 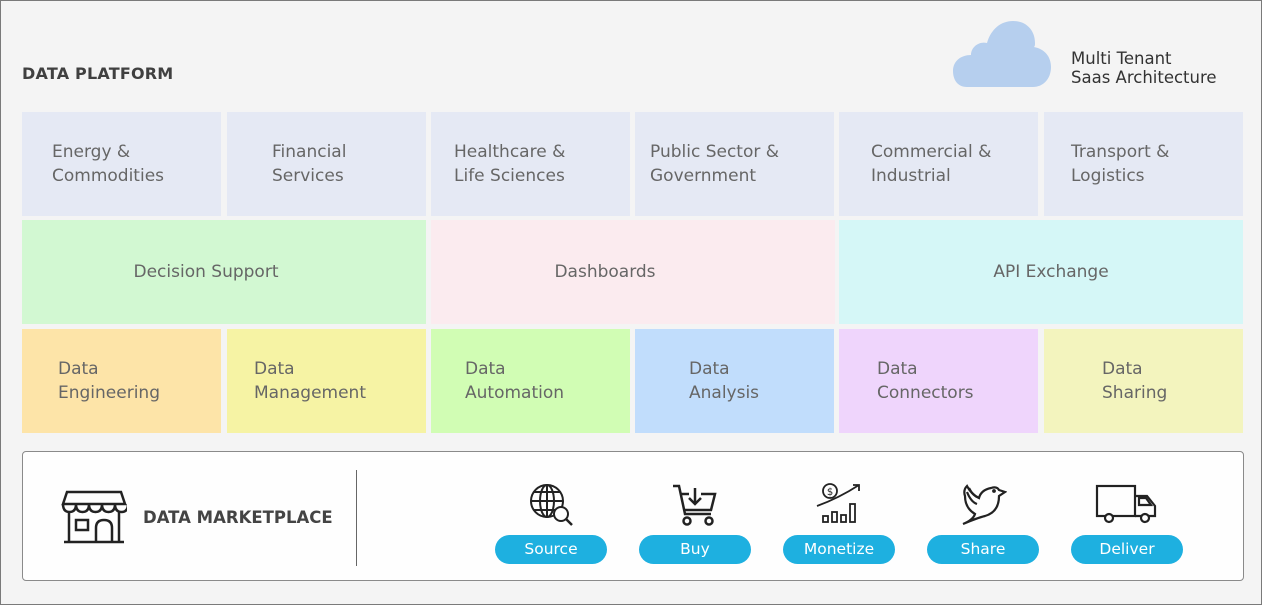 I want to click on tile-line: Commercial &, so click(x=931, y=152).